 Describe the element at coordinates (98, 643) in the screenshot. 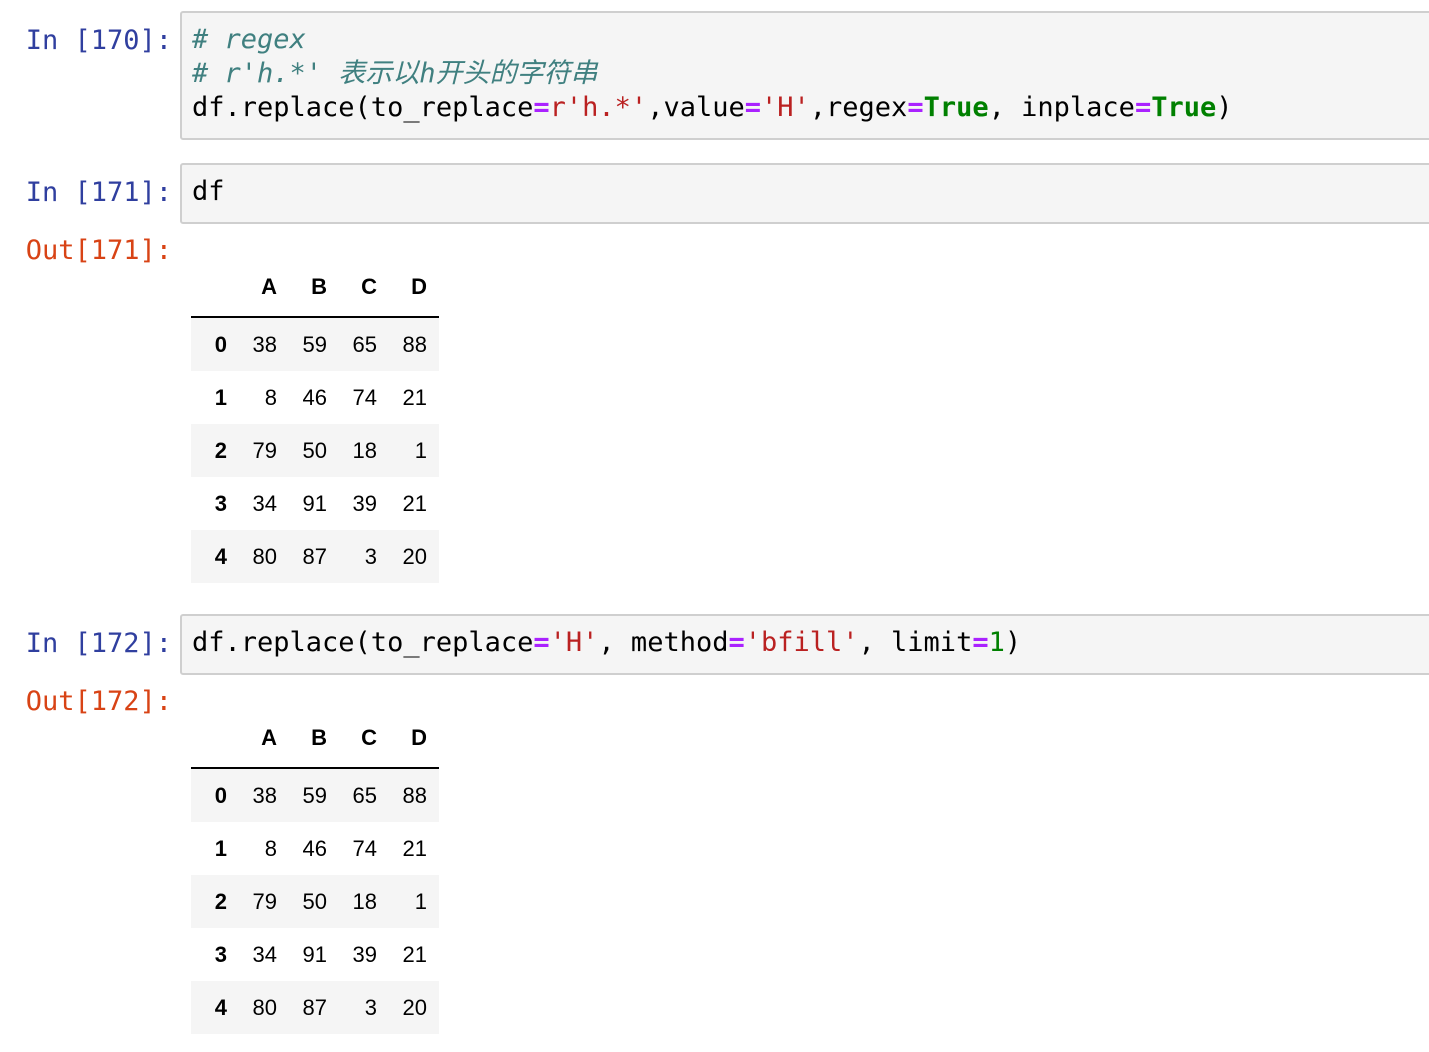

I see `input-prompt-172: In [172]:` at that location.